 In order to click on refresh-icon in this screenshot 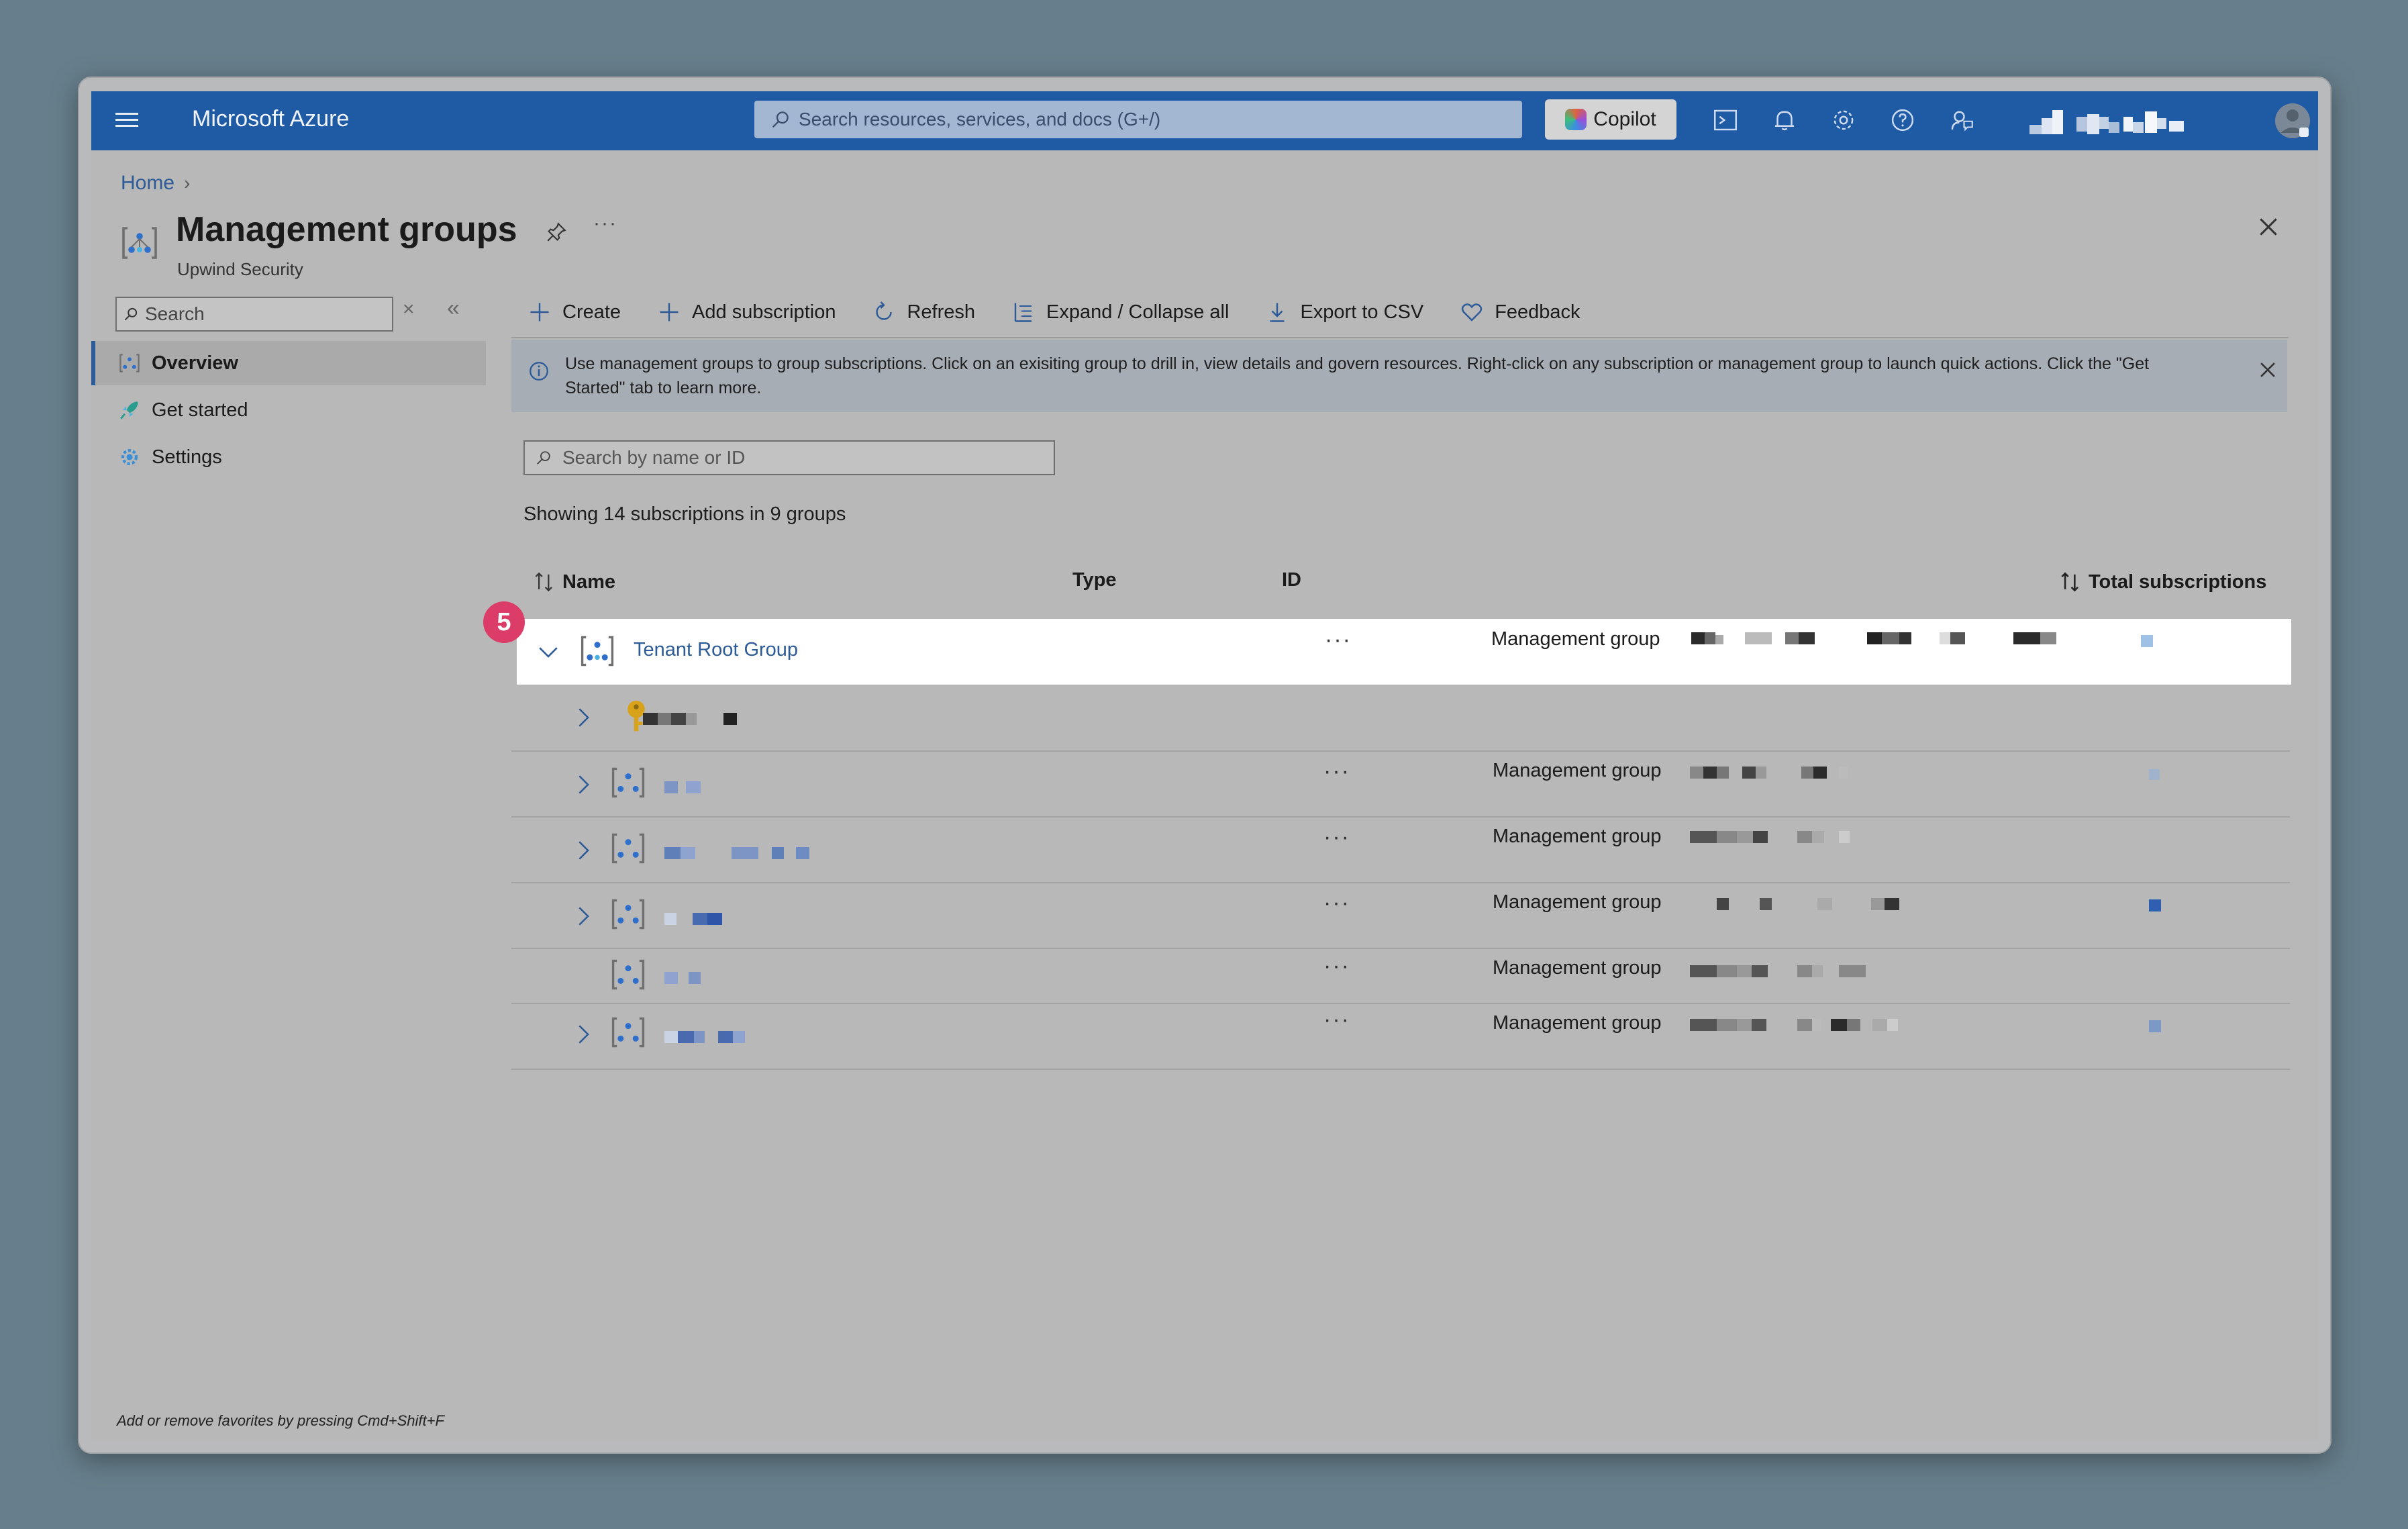, I will do `click(885, 310)`.